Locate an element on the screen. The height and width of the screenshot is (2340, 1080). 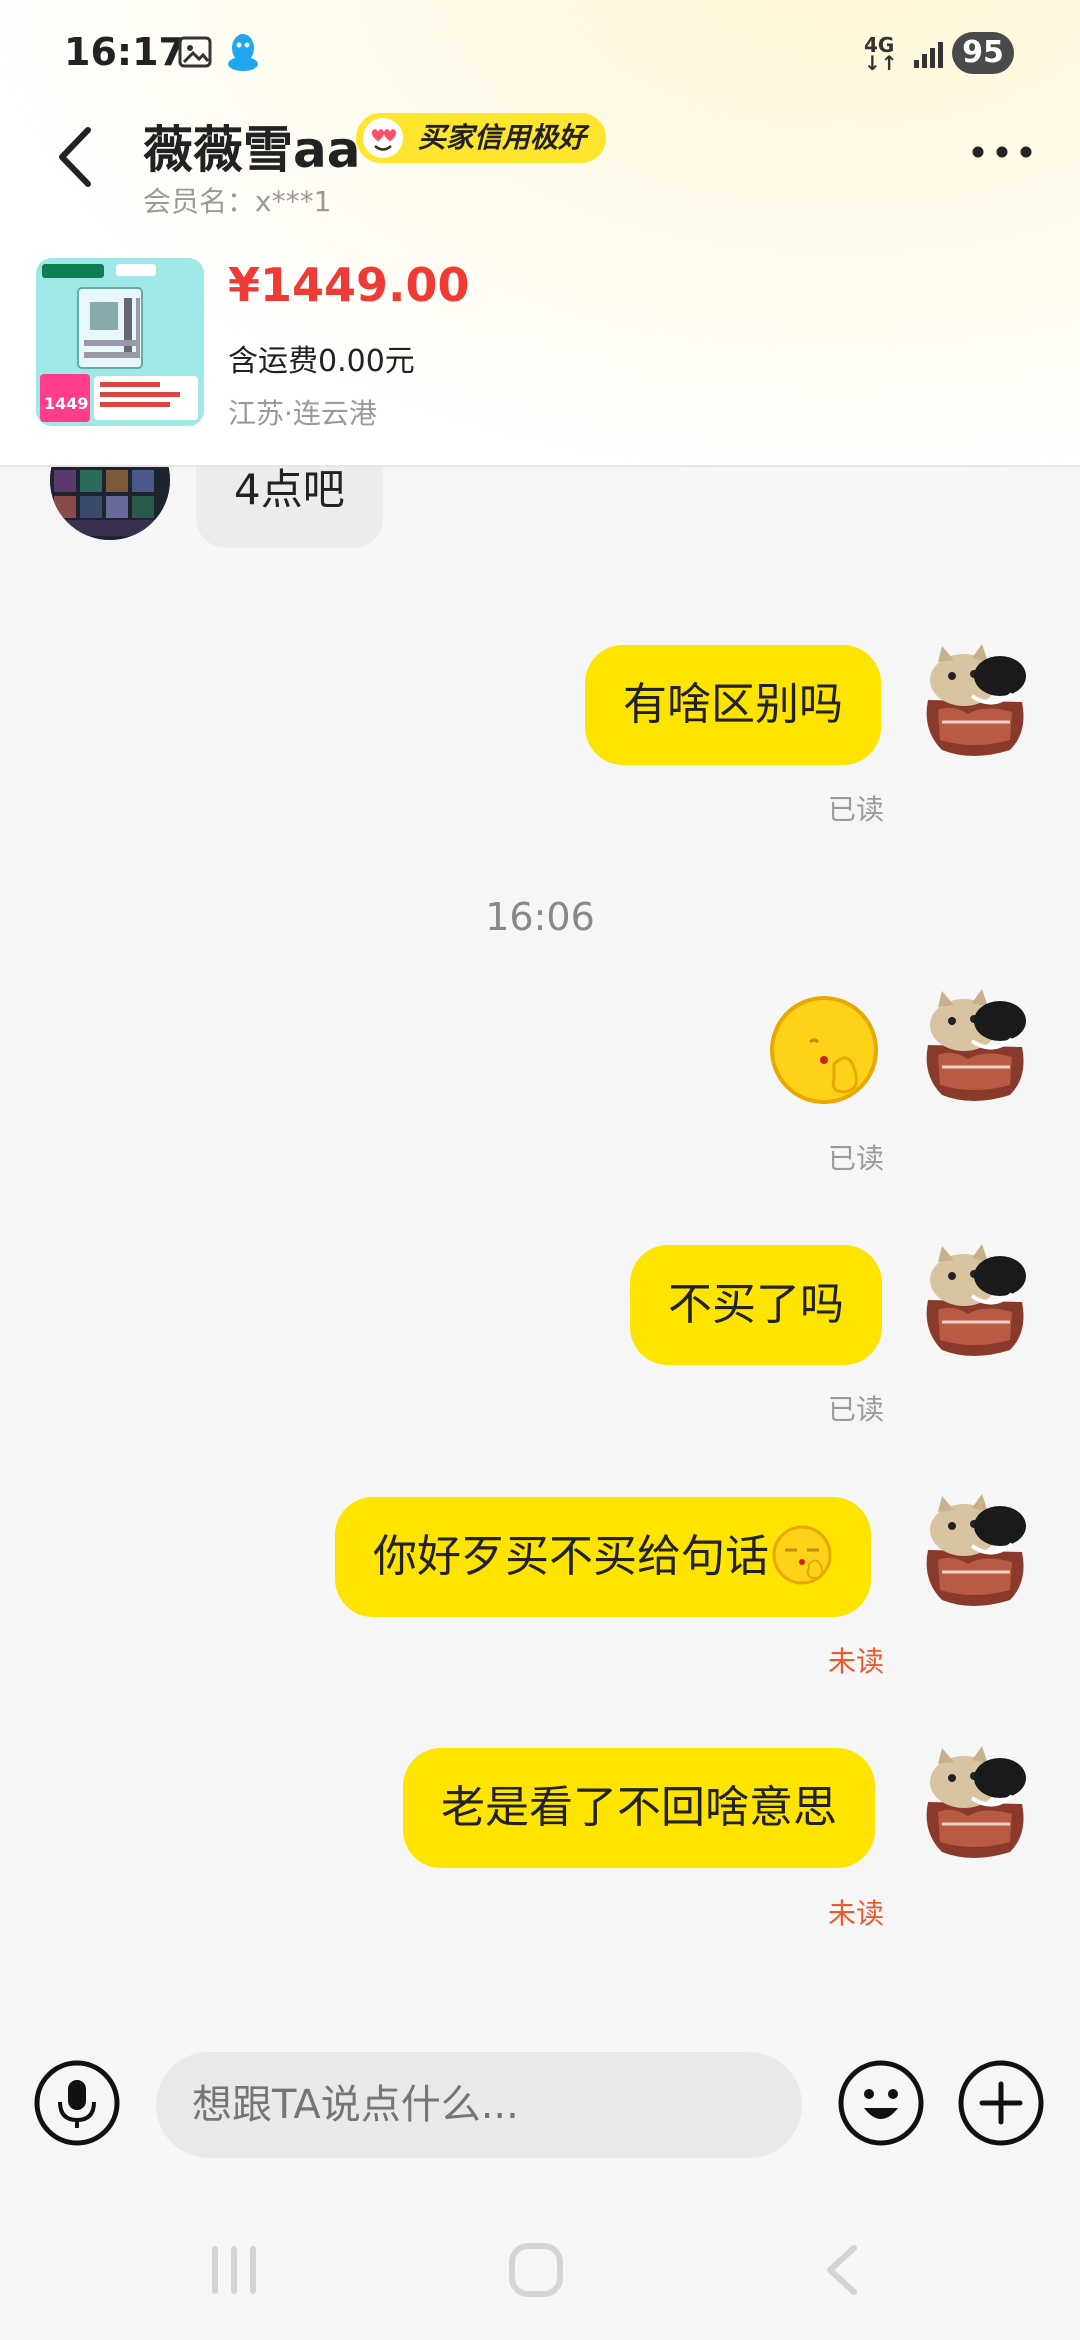
outgoing-message-bubble: 你好歹买不买给句话 is located at coordinates (603, 1557).